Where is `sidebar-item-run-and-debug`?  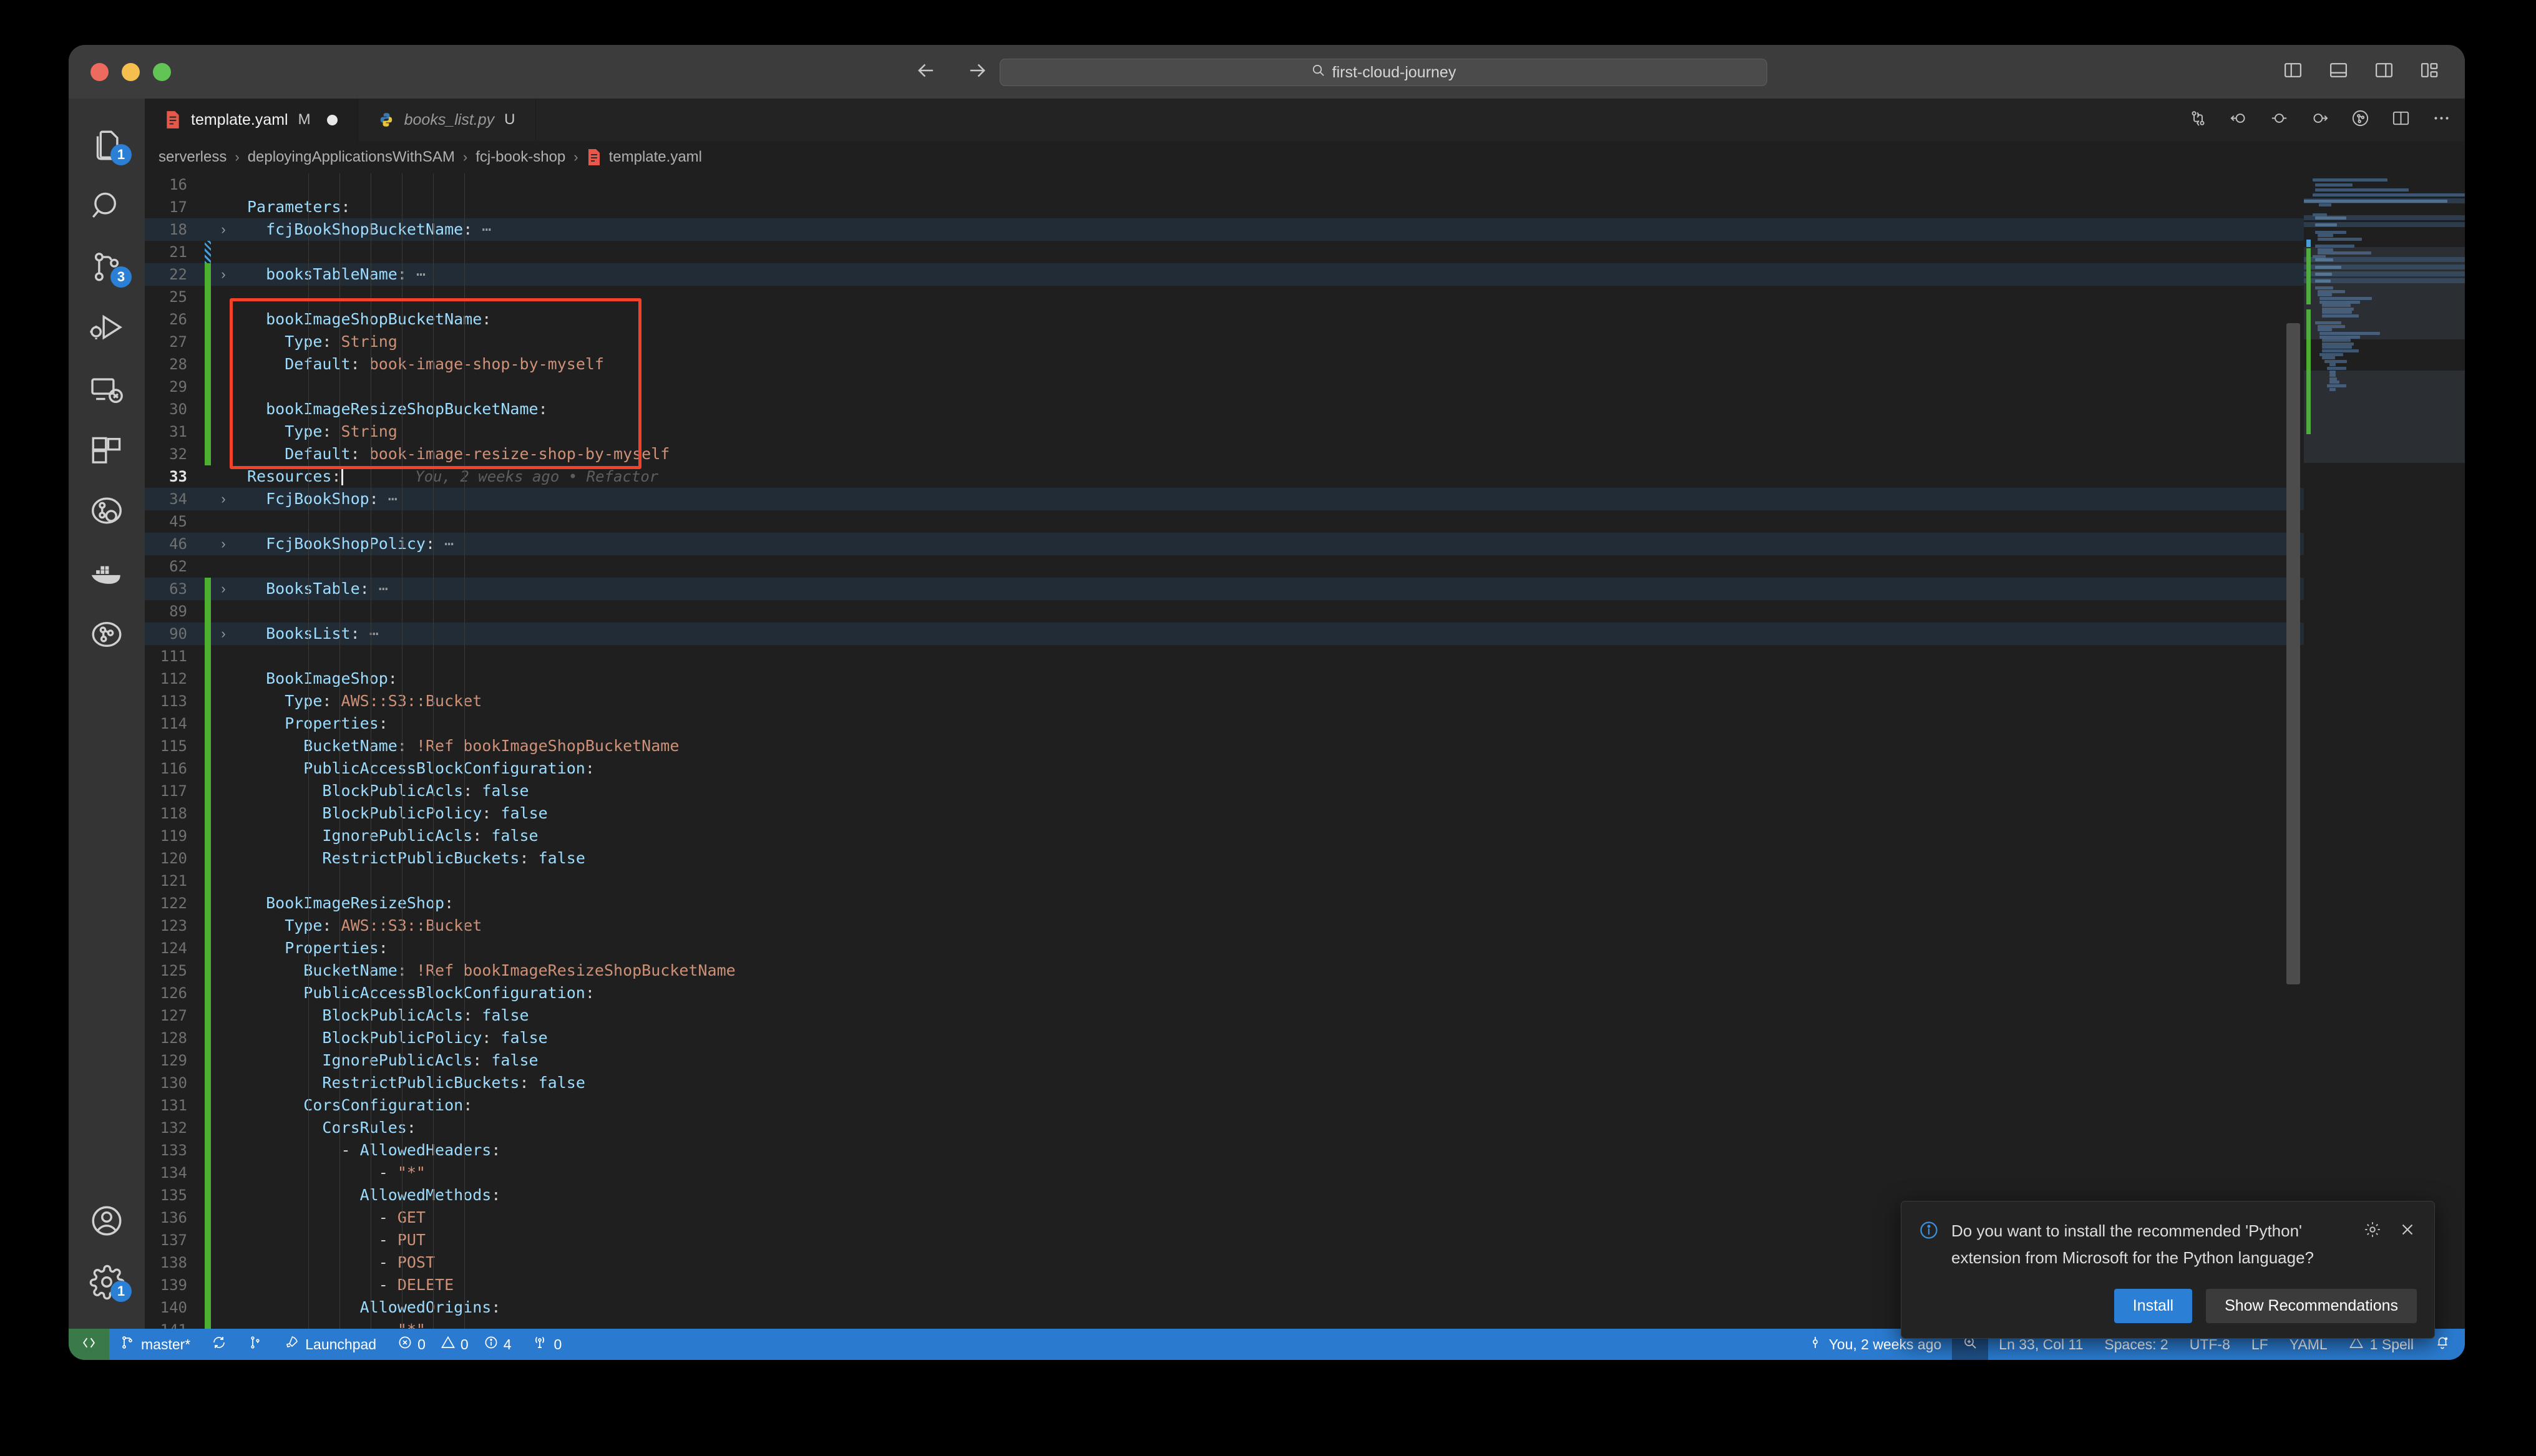 sidebar-item-run-and-debug is located at coordinates (107, 330).